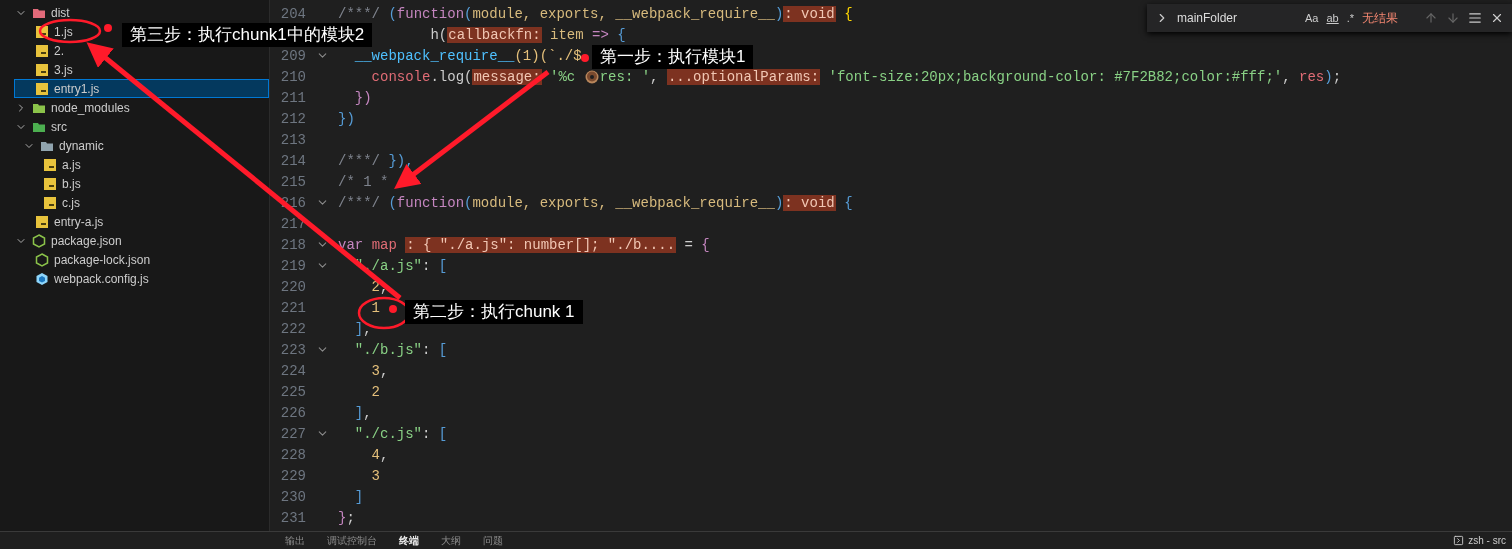  I want to click on highlight-circle, so click(70, 31).